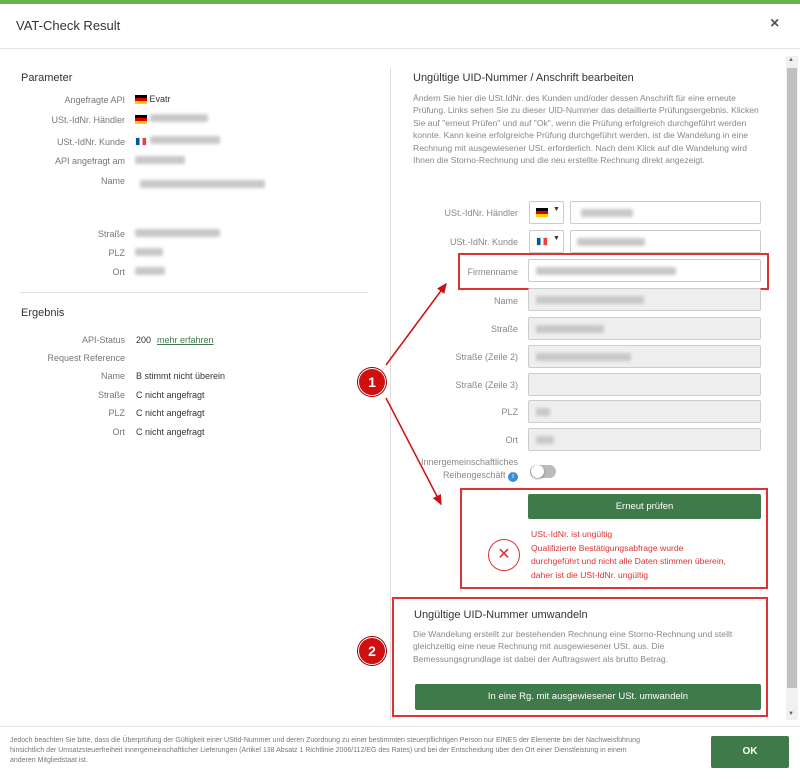 The image size is (800, 779). I want to click on scroll-down-icon: ▼, so click(791, 714).